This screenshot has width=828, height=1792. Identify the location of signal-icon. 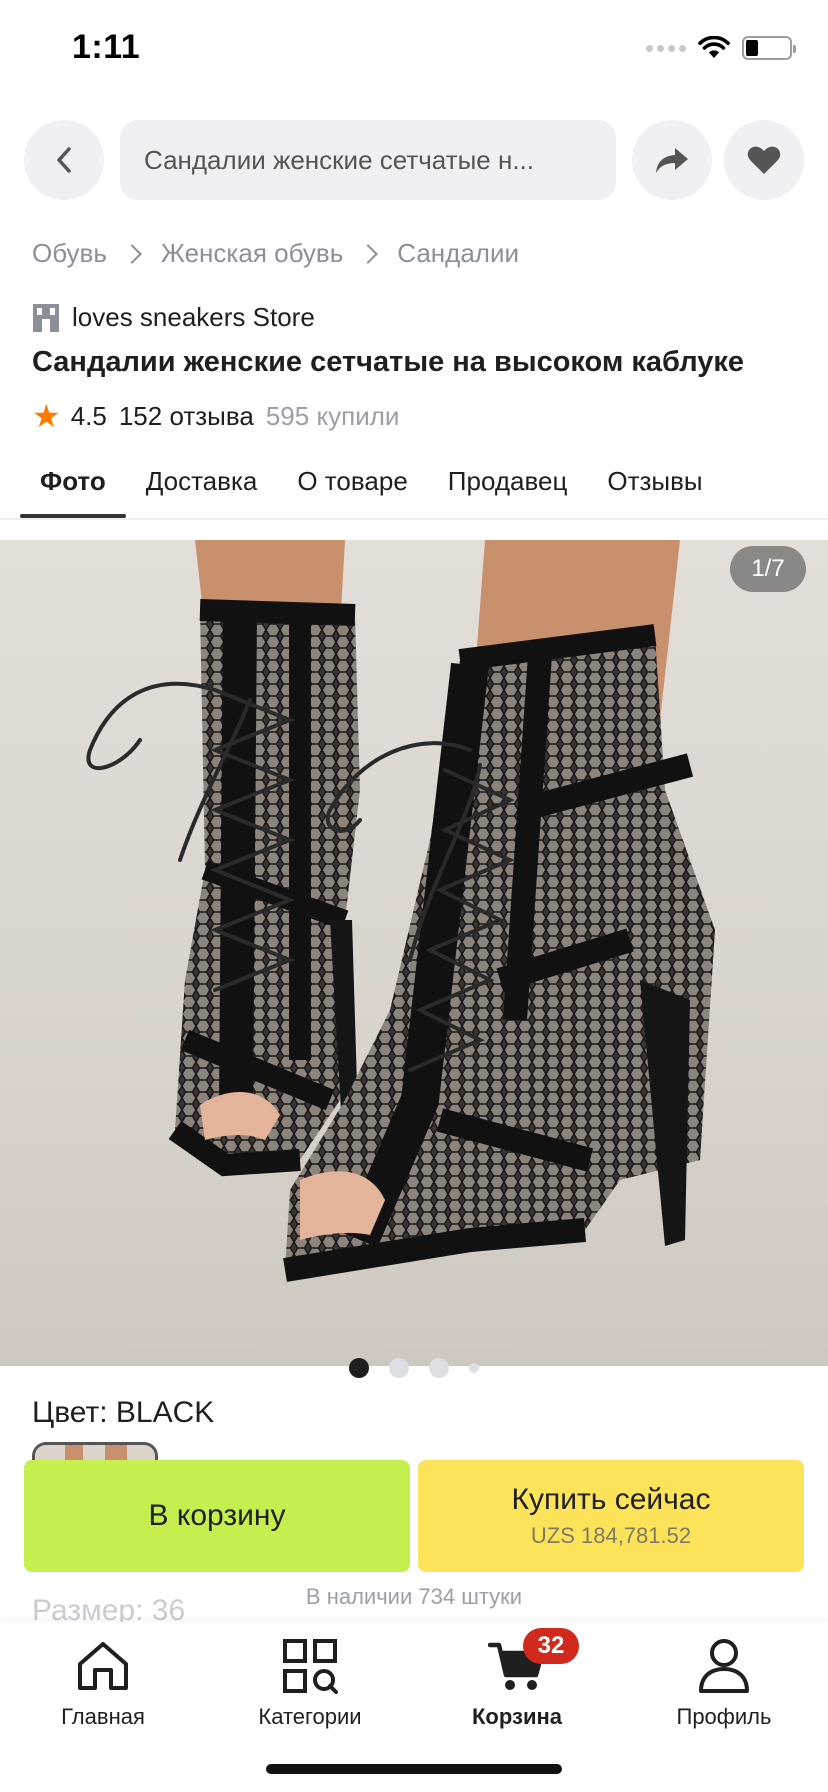
(666, 48).